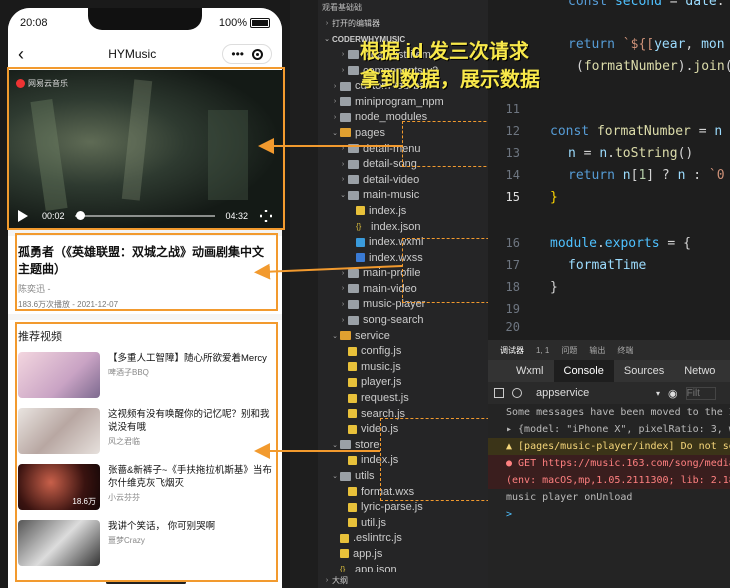 The height and width of the screenshot is (588, 730). What do you see at coordinates (257, 54) in the screenshot?
I see `close-mini-program-icon` at bounding box center [257, 54].